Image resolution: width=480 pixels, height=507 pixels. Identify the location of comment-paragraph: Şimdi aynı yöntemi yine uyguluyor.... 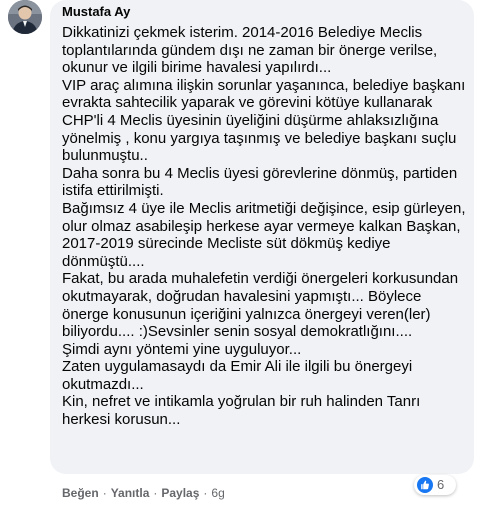
(182, 349).